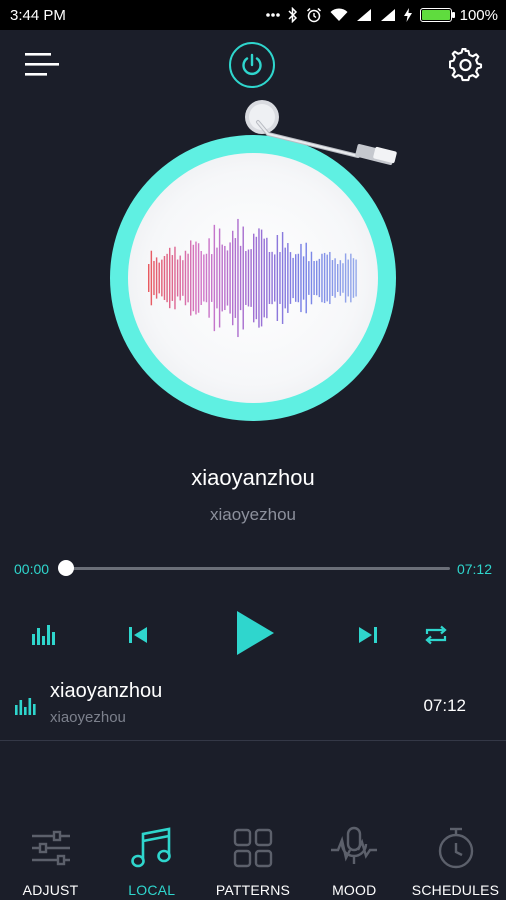 The width and height of the screenshot is (506, 900). What do you see at coordinates (50, 890) in the screenshot?
I see `nav-label: ADJUST` at bounding box center [50, 890].